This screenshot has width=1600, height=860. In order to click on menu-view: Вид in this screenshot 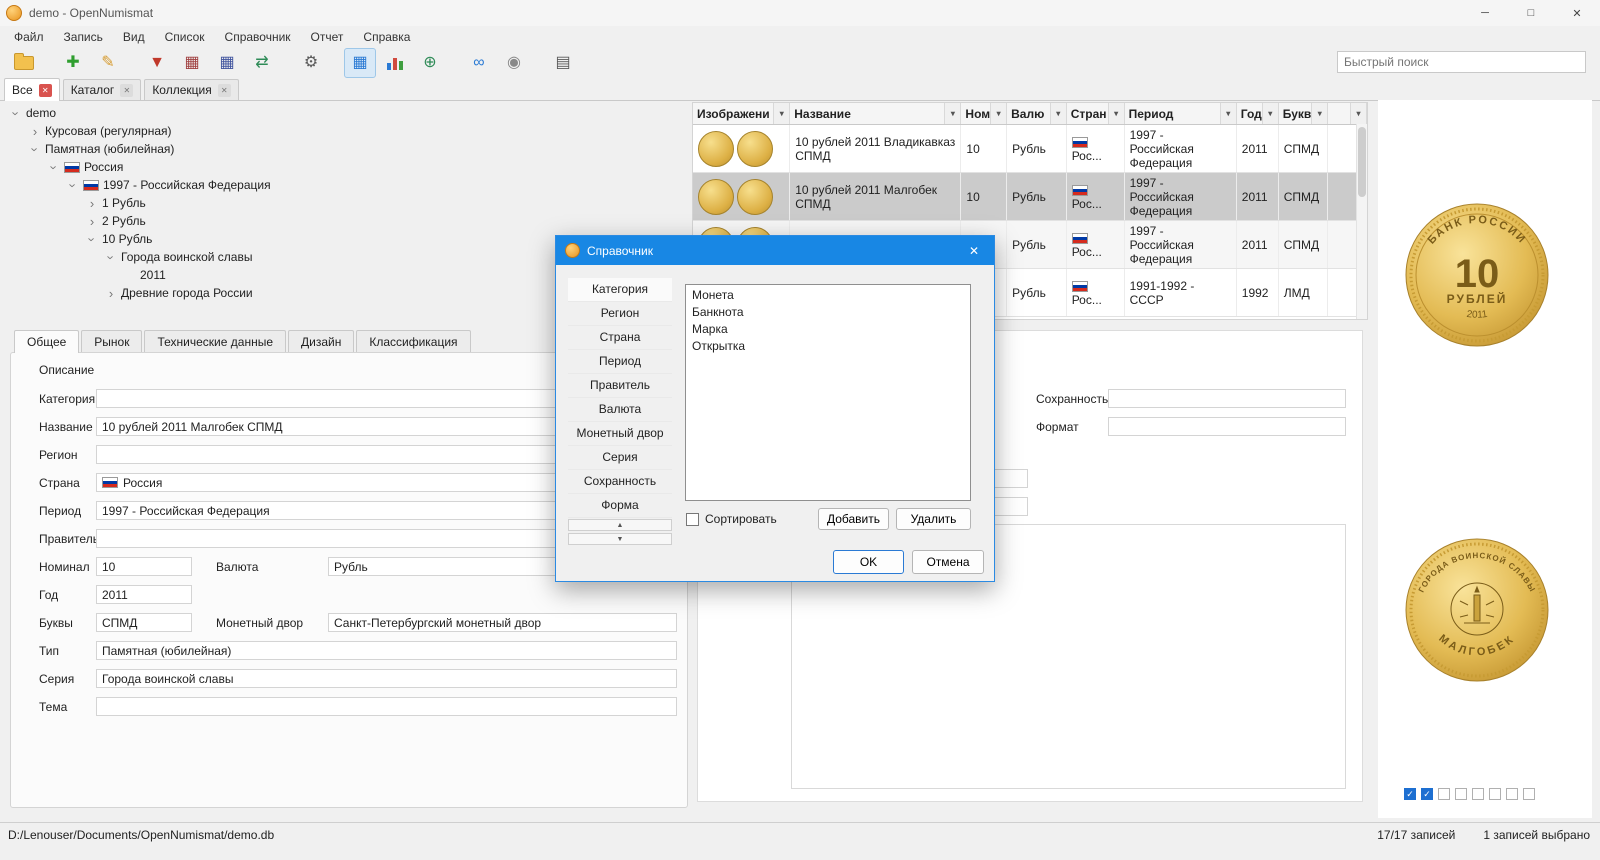, I will do `click(134, 37)`.